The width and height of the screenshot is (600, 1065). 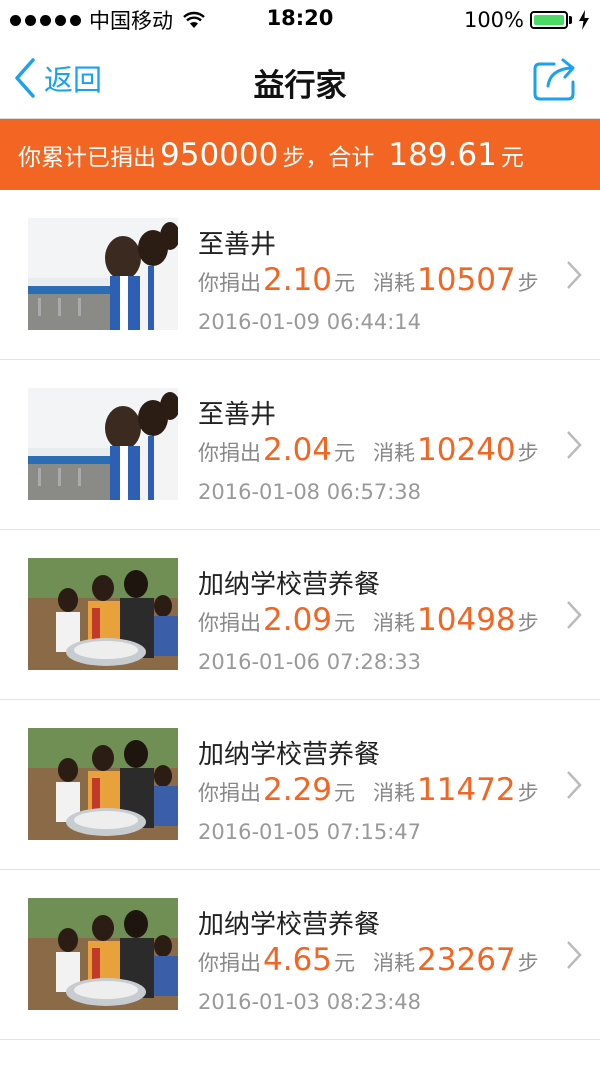 I want to click on donation-summary: 你累计已捐出 950000 步， 合计 189.61 元, so click(x=300, y=154).